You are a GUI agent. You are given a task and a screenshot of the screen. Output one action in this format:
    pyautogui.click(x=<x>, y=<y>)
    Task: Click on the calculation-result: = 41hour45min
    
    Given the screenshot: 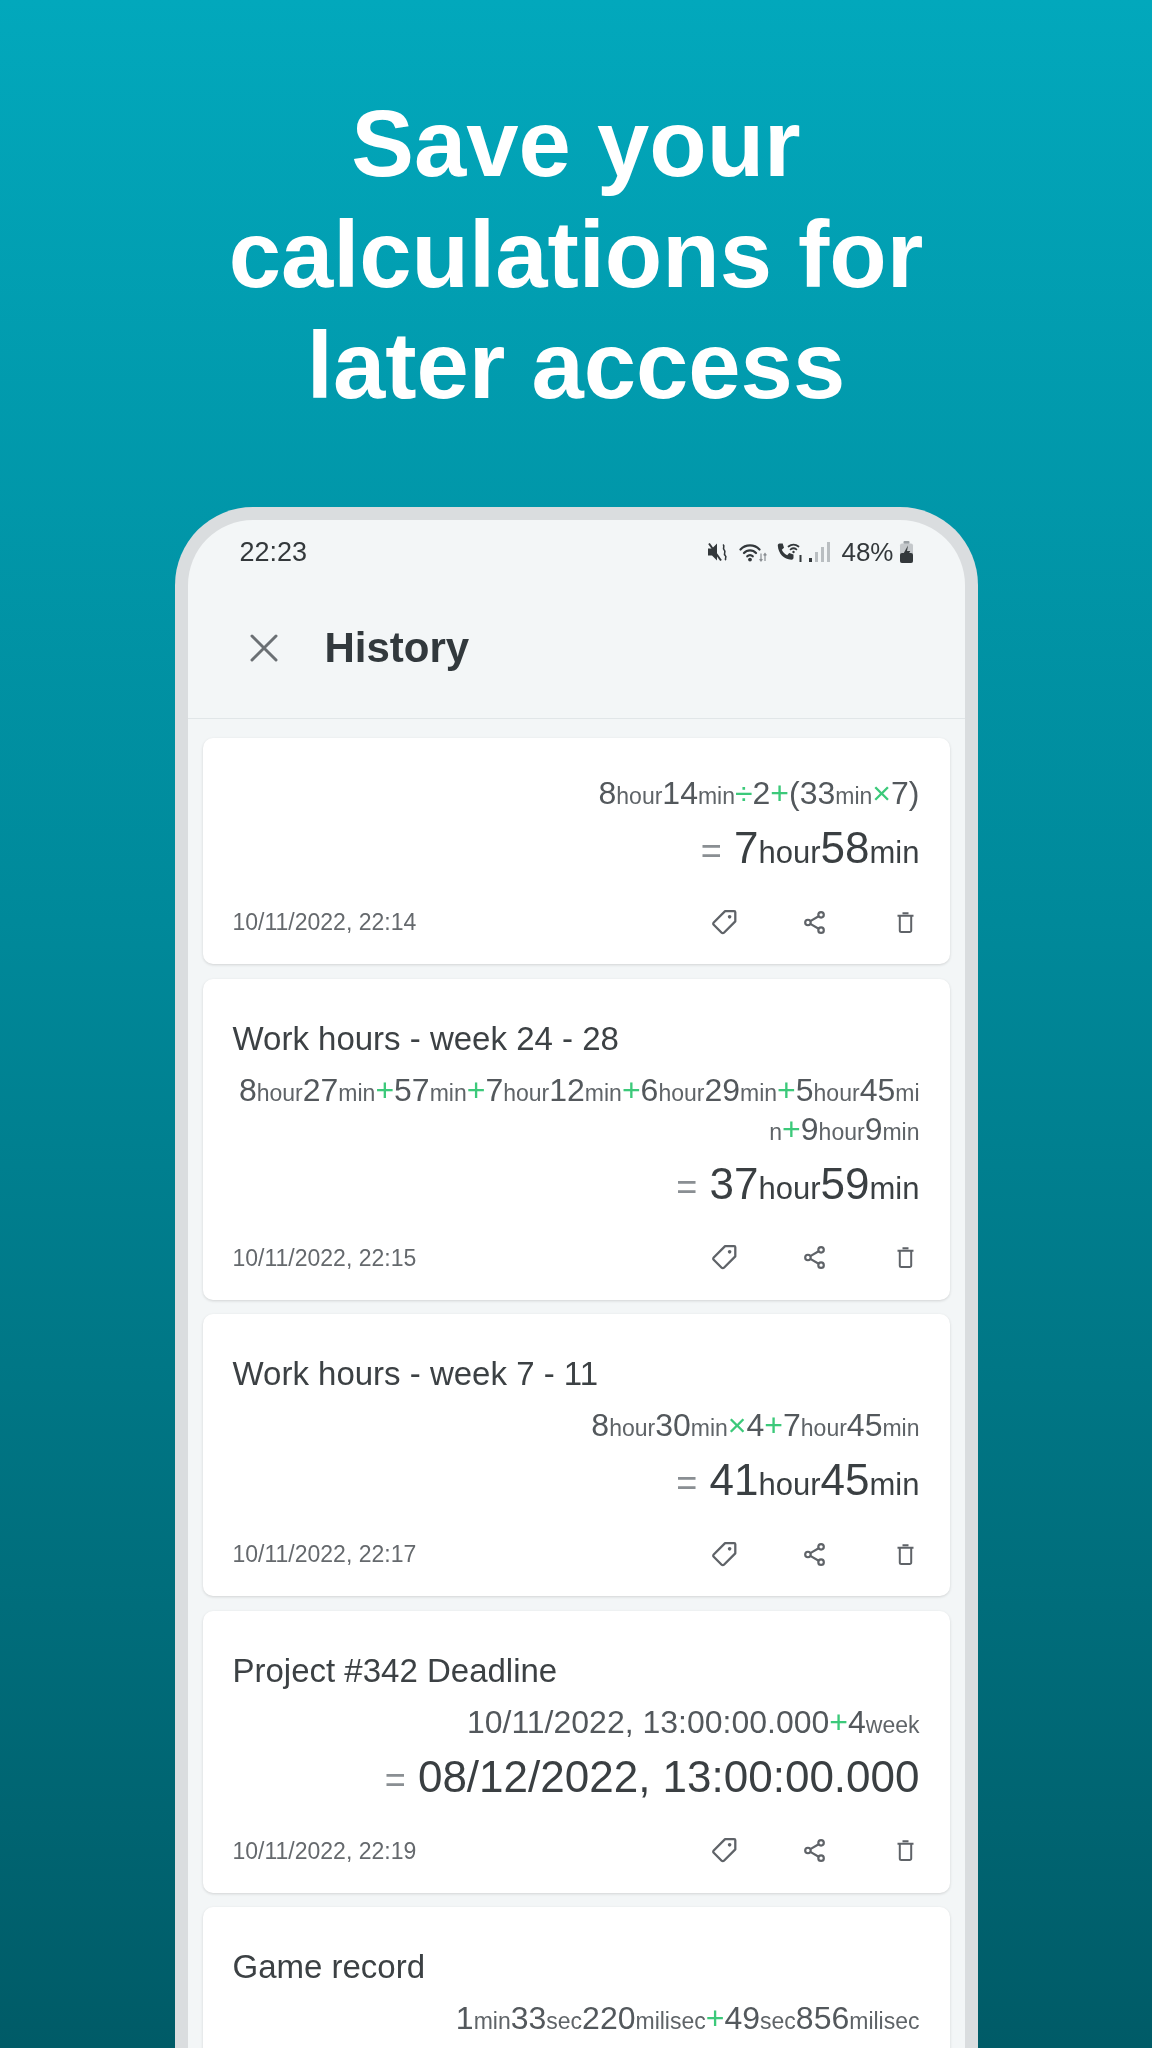 What is the action you would take?
    pyautogui.click(x=797, y=1480)
    